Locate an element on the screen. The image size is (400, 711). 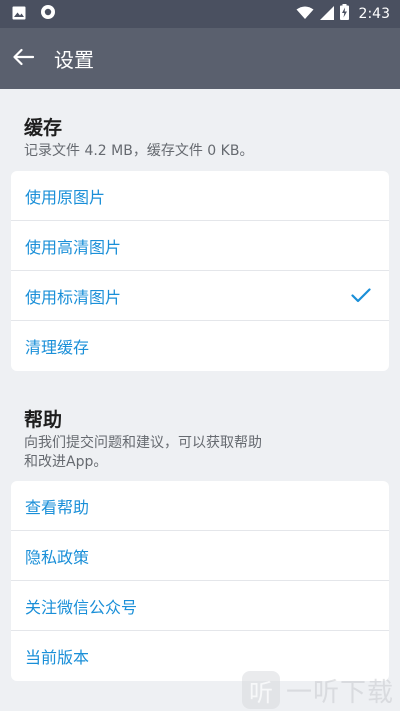
clock: 2:43 is located at coordinates (374, 14).